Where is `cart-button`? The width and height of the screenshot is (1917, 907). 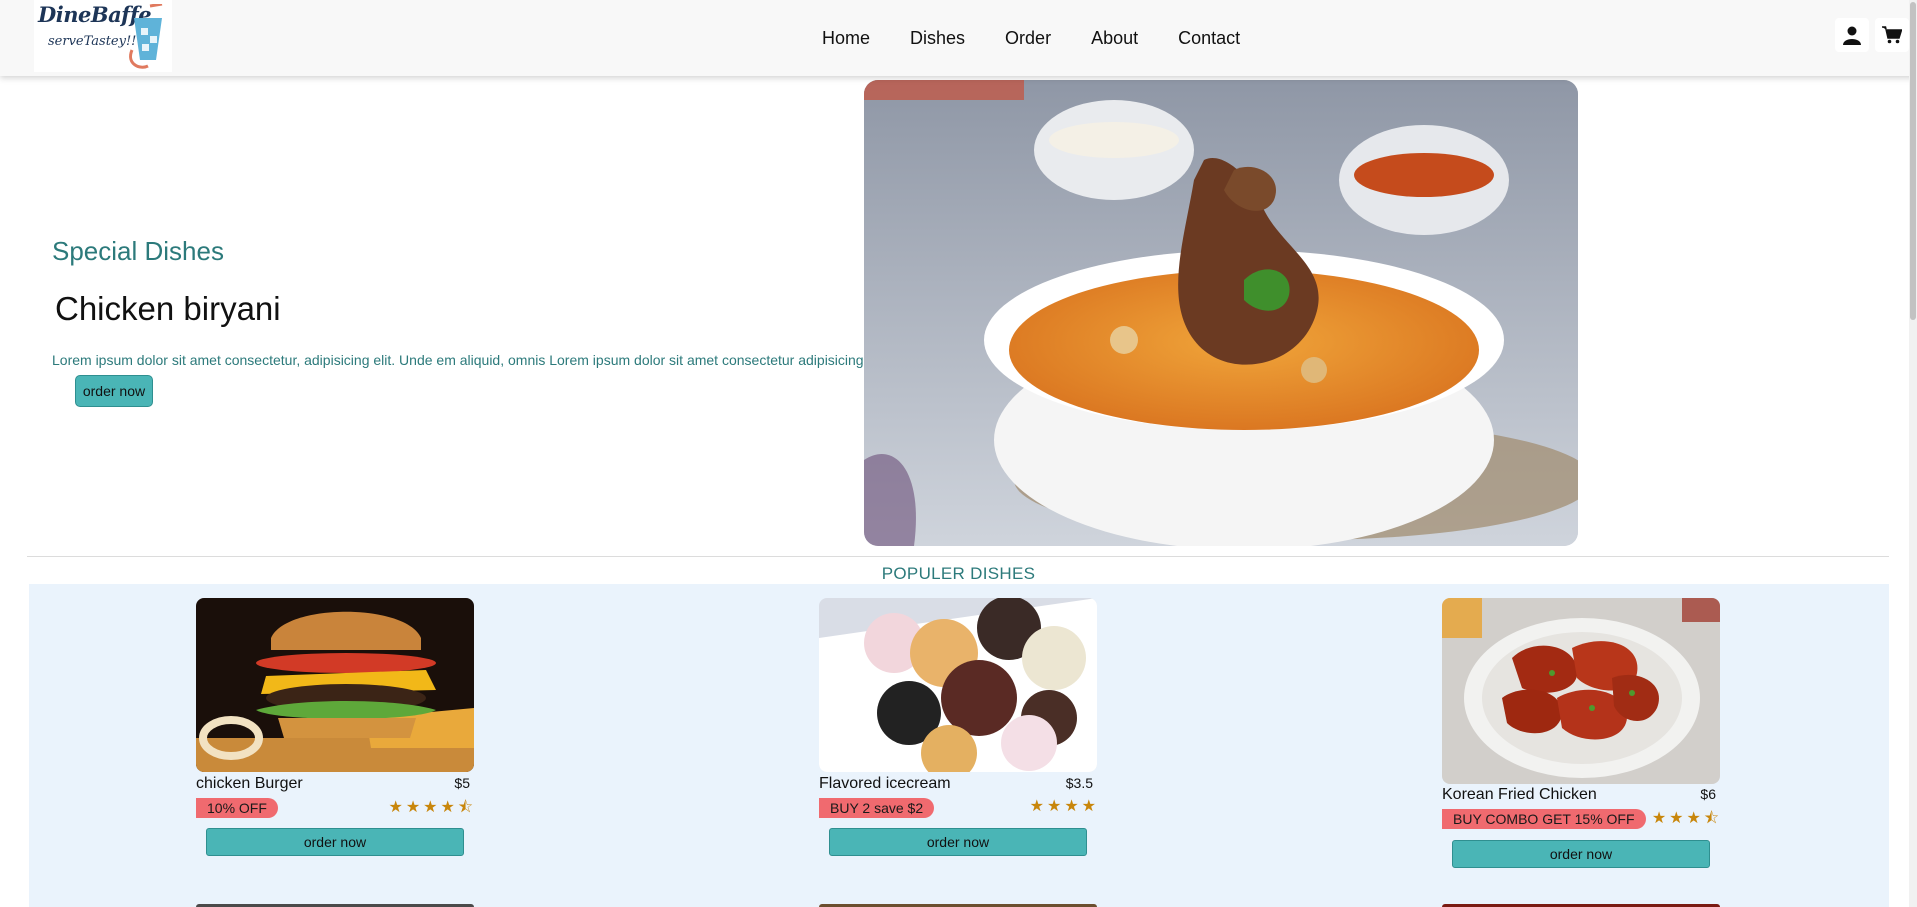 cart-button is located at coordinates (1892, 35).